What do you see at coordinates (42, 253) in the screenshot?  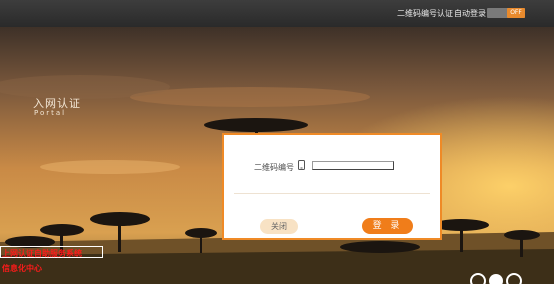 I see `footer-system-name: 上网认证自助服务系统` at bounding box center [42, 253].